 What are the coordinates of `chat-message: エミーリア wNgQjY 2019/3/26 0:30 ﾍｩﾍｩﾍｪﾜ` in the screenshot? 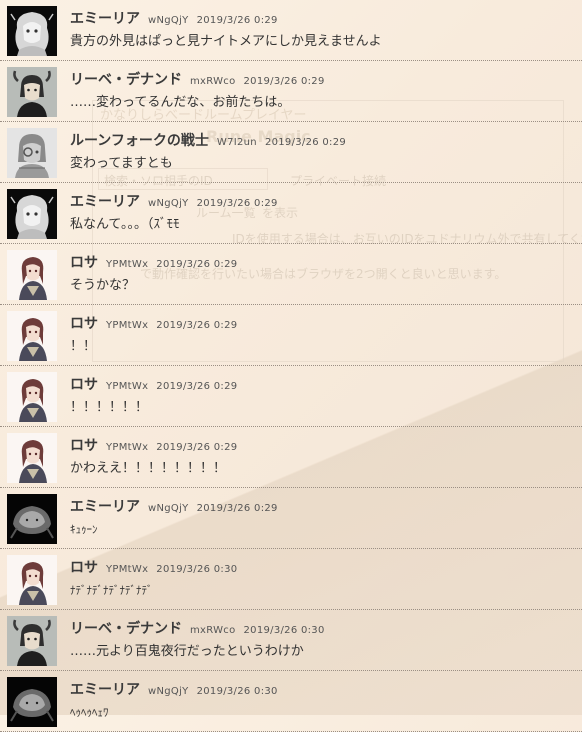 It's located at (291, 701).